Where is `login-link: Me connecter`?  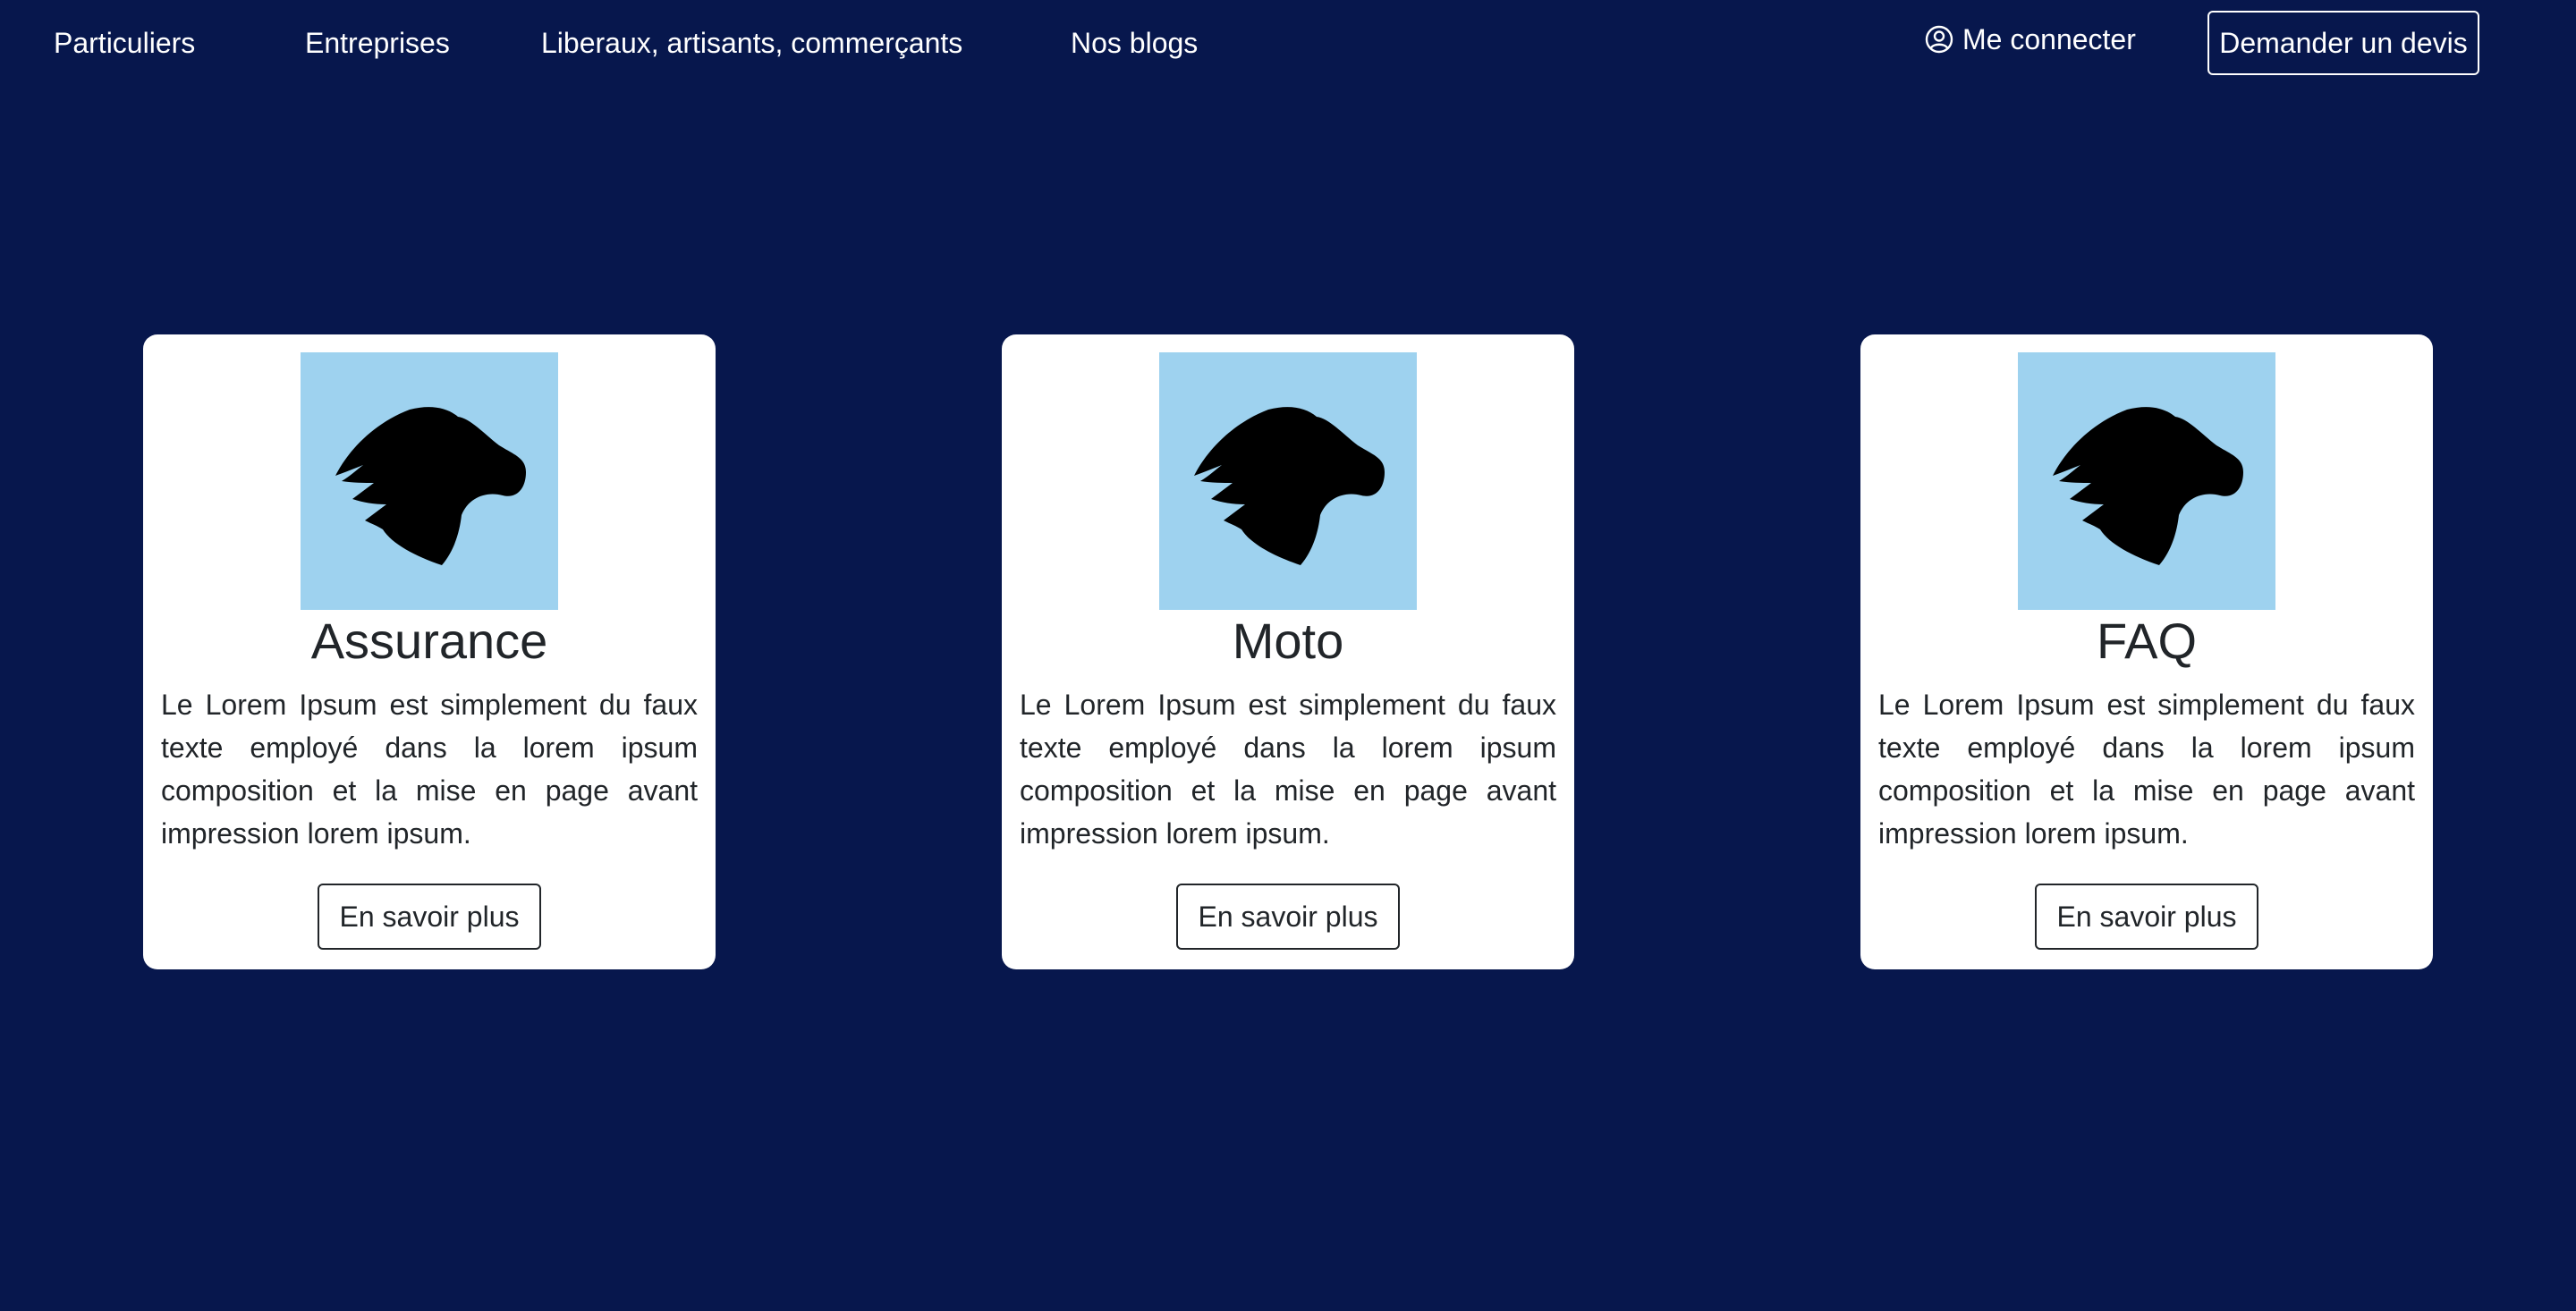 login-link: Me connecter is located at coordinates (2030, 39).